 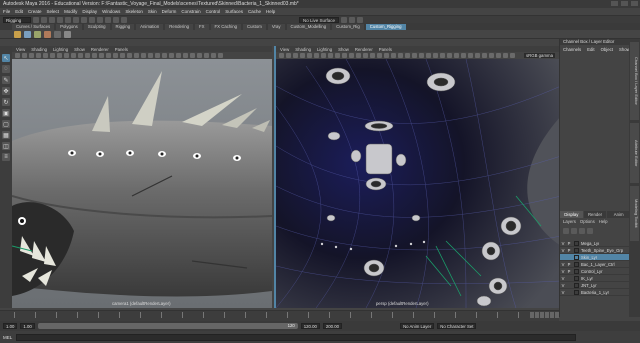 What do you see at coordinates (202, 26) in the screenshot?
I see `shelf-tab-fx: FX` at bounding box center [202, 26].